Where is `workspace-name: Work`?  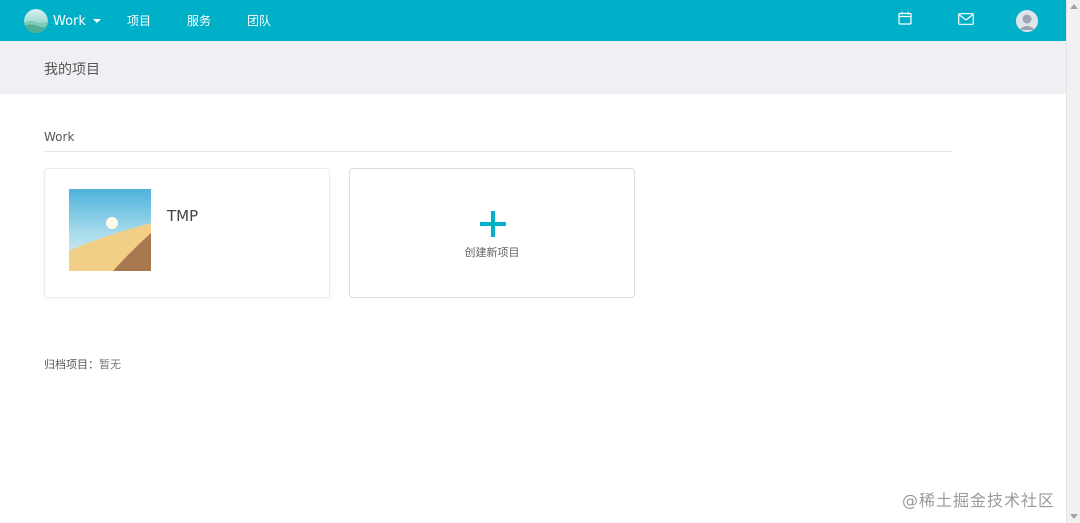
workspace-name: Work is located at coordinates (69, 21).